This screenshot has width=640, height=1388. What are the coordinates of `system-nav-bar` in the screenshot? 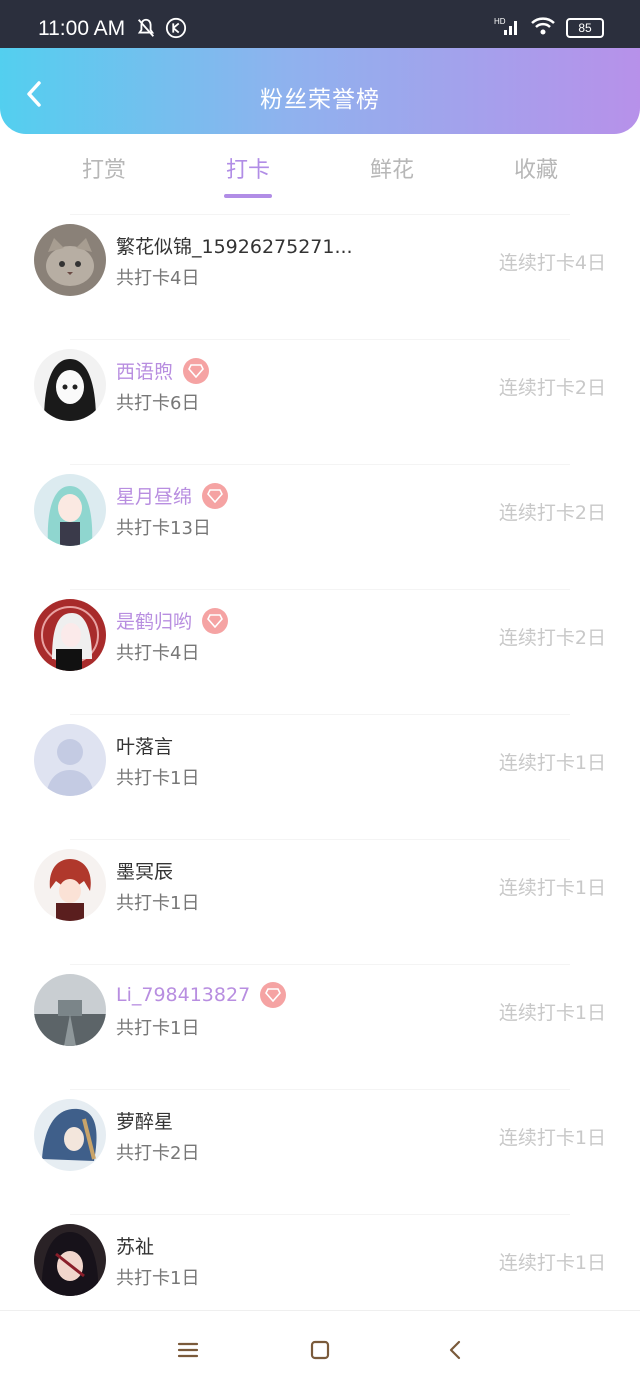 It's located at (320, 1349).